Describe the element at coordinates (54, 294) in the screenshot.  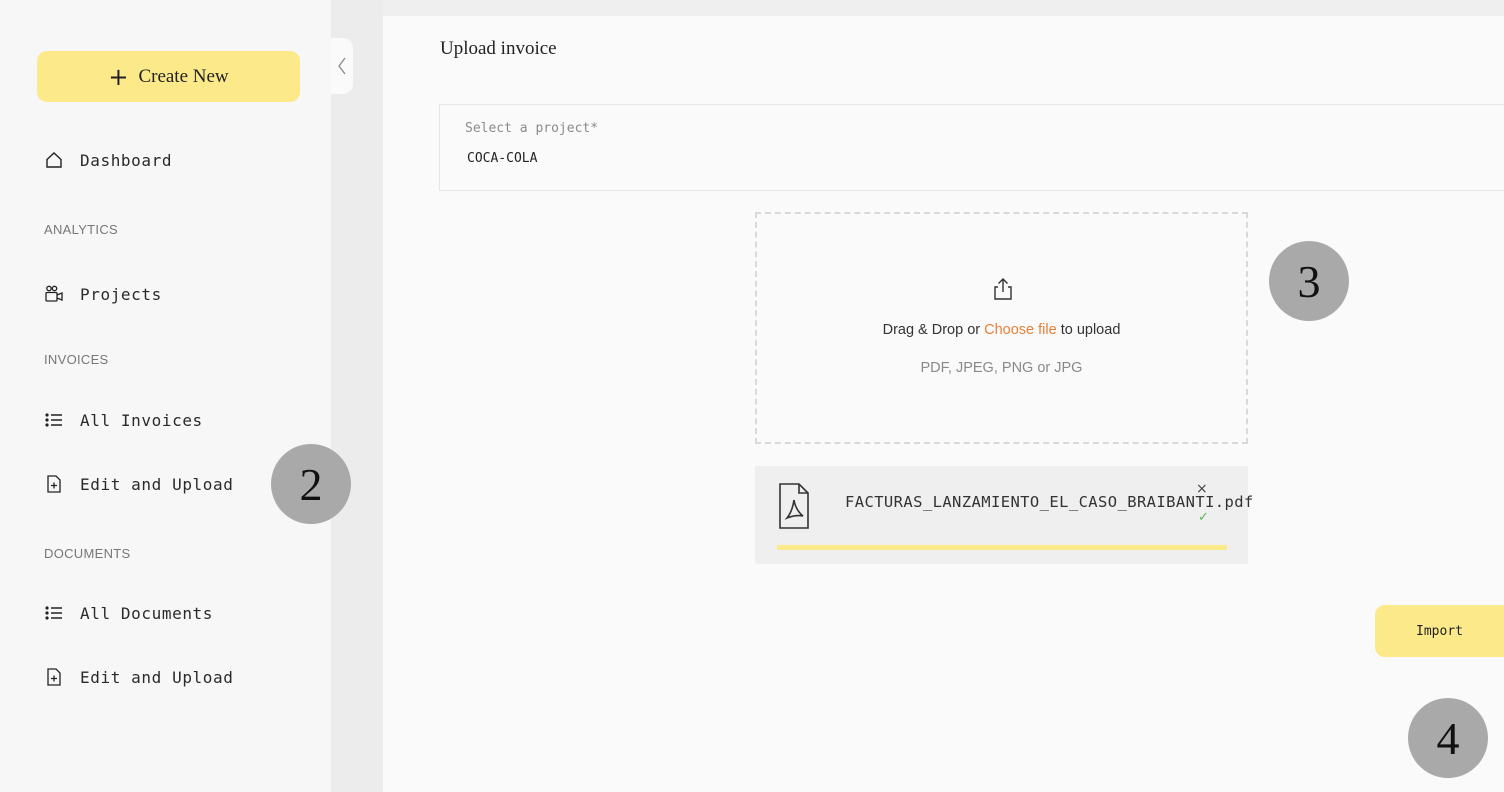
I see `camera-icon` at that location.